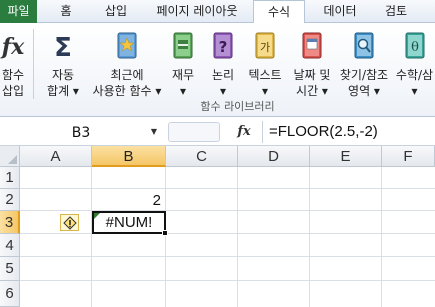  I want to click on select-all-corner, so click(10, 156).